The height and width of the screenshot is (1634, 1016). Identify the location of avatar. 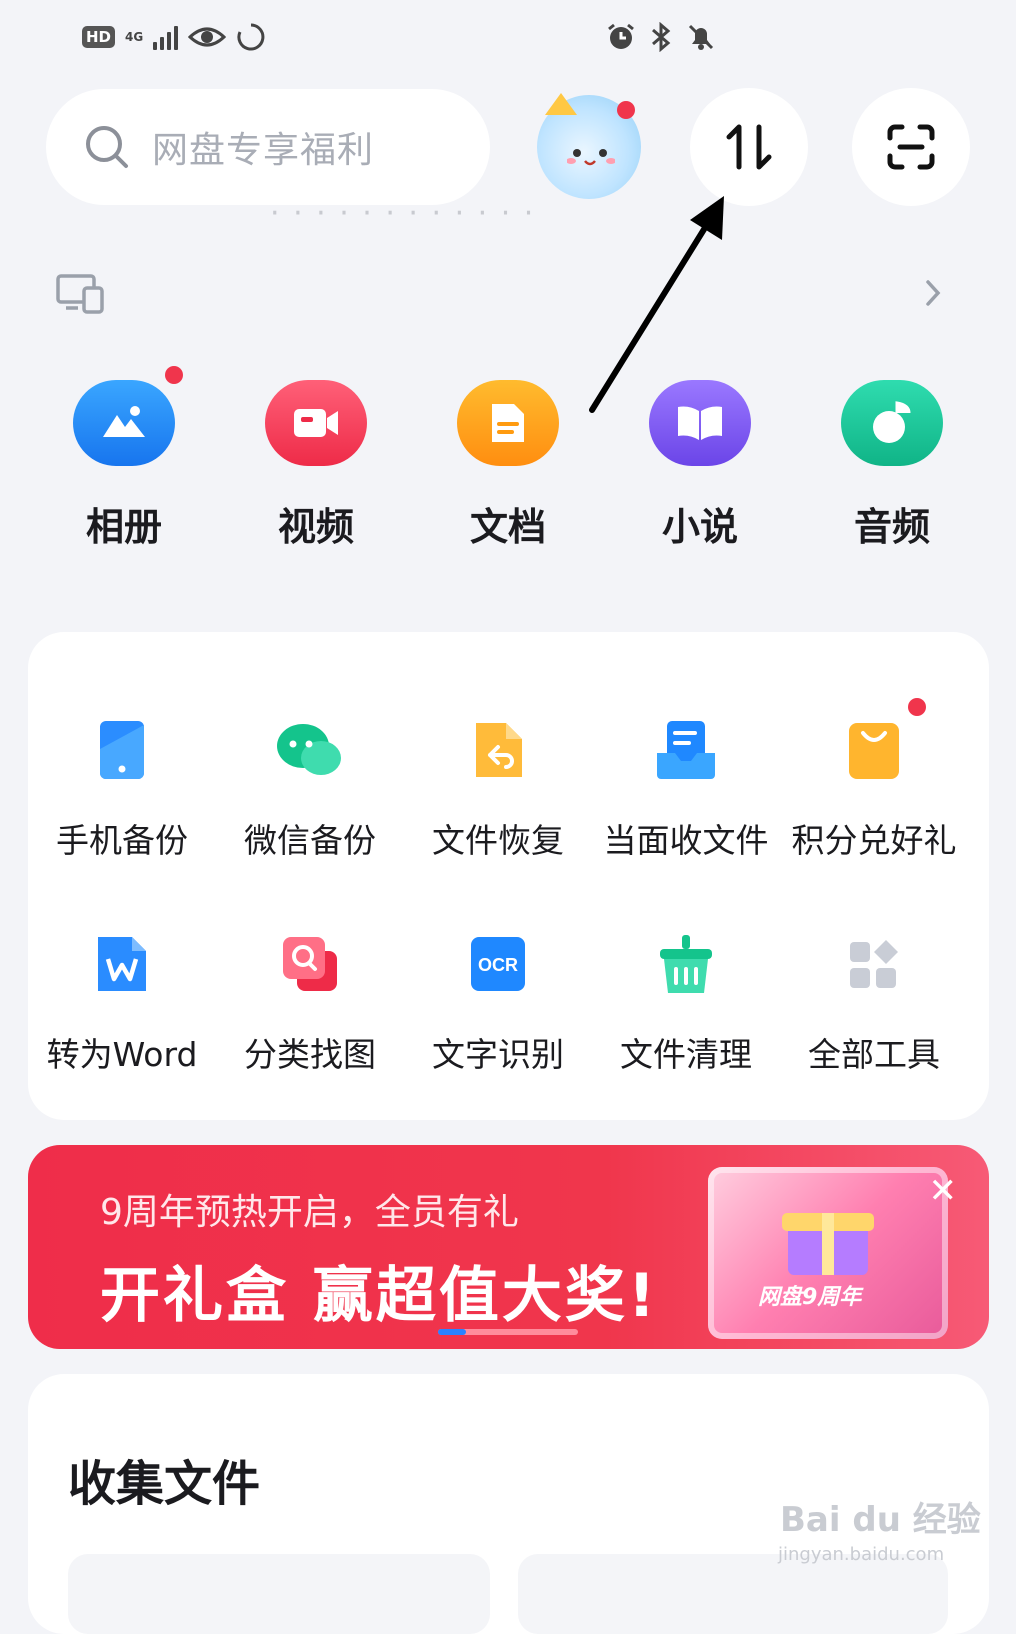
(589, 146).